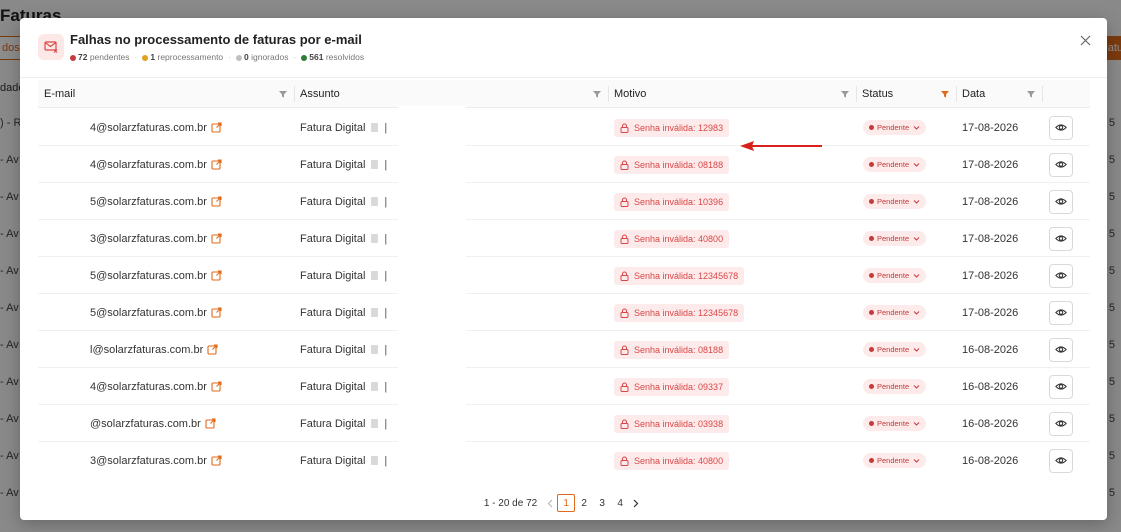  I want to click on date-cell: 17-08-2026, so click(990, 238).